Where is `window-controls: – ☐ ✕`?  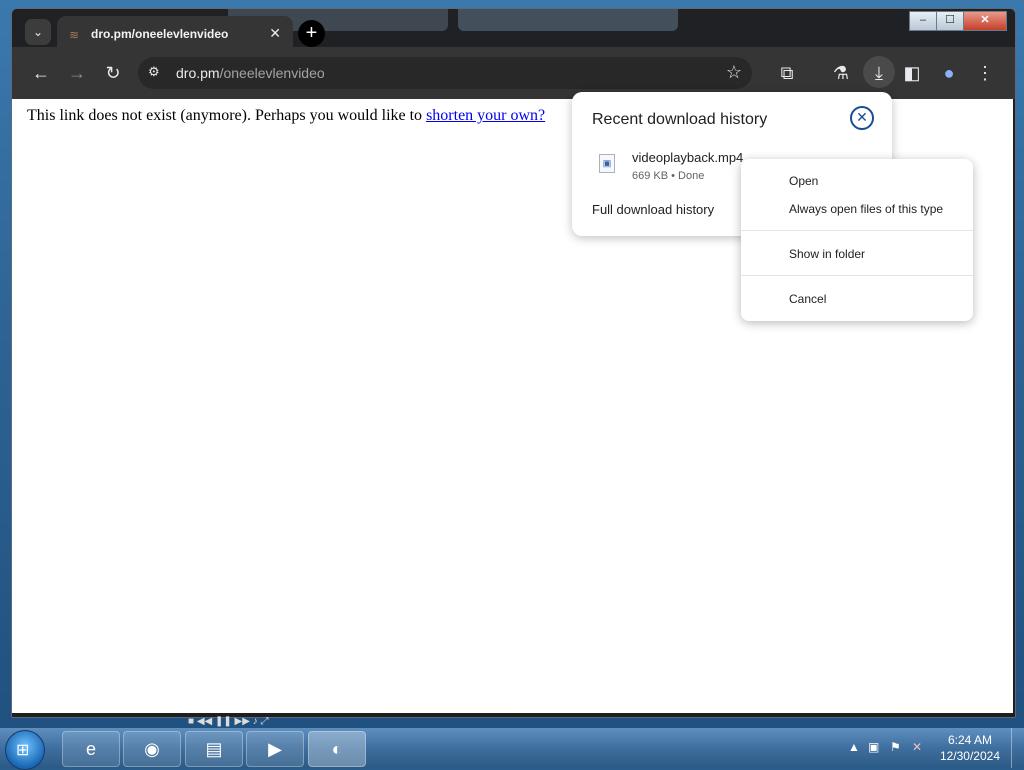
window-controls: – ☐ ✕ is located at coordinates (958, 21).